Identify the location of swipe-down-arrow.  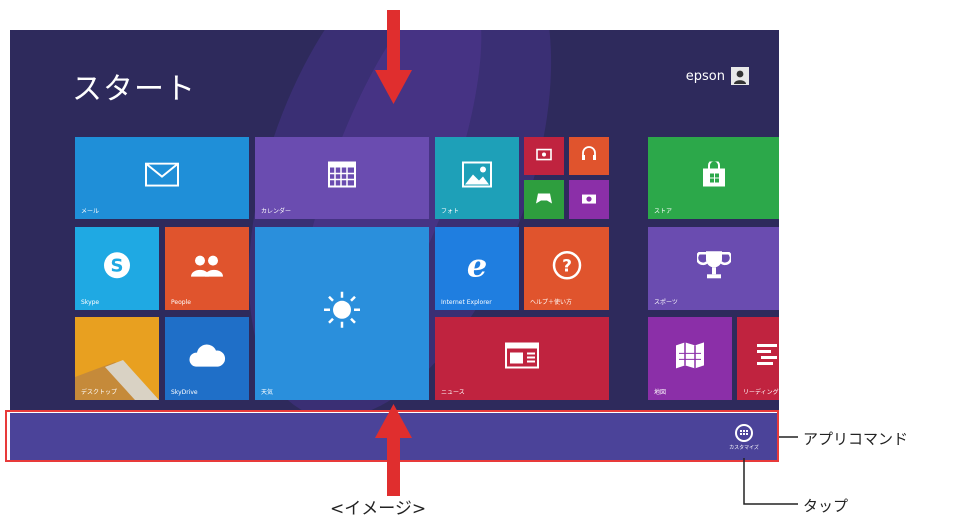
(393, 57).